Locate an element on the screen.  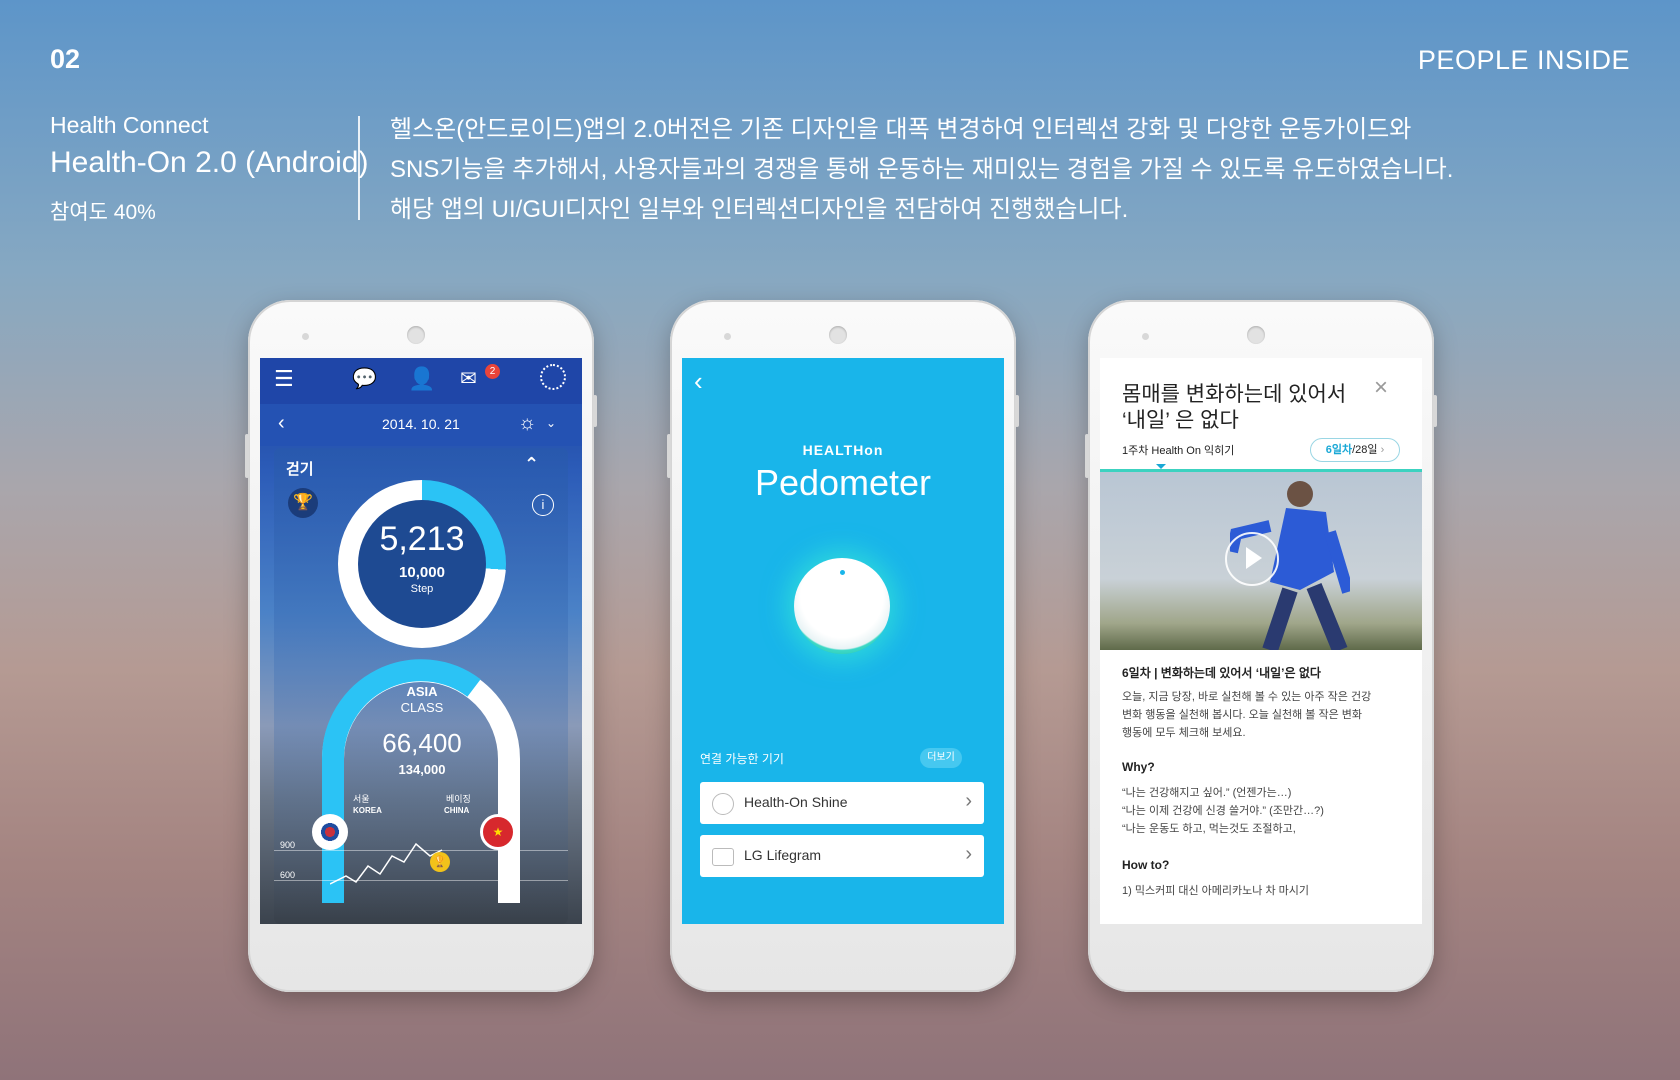
step-unit: Step is located at coordinates (422, 589).